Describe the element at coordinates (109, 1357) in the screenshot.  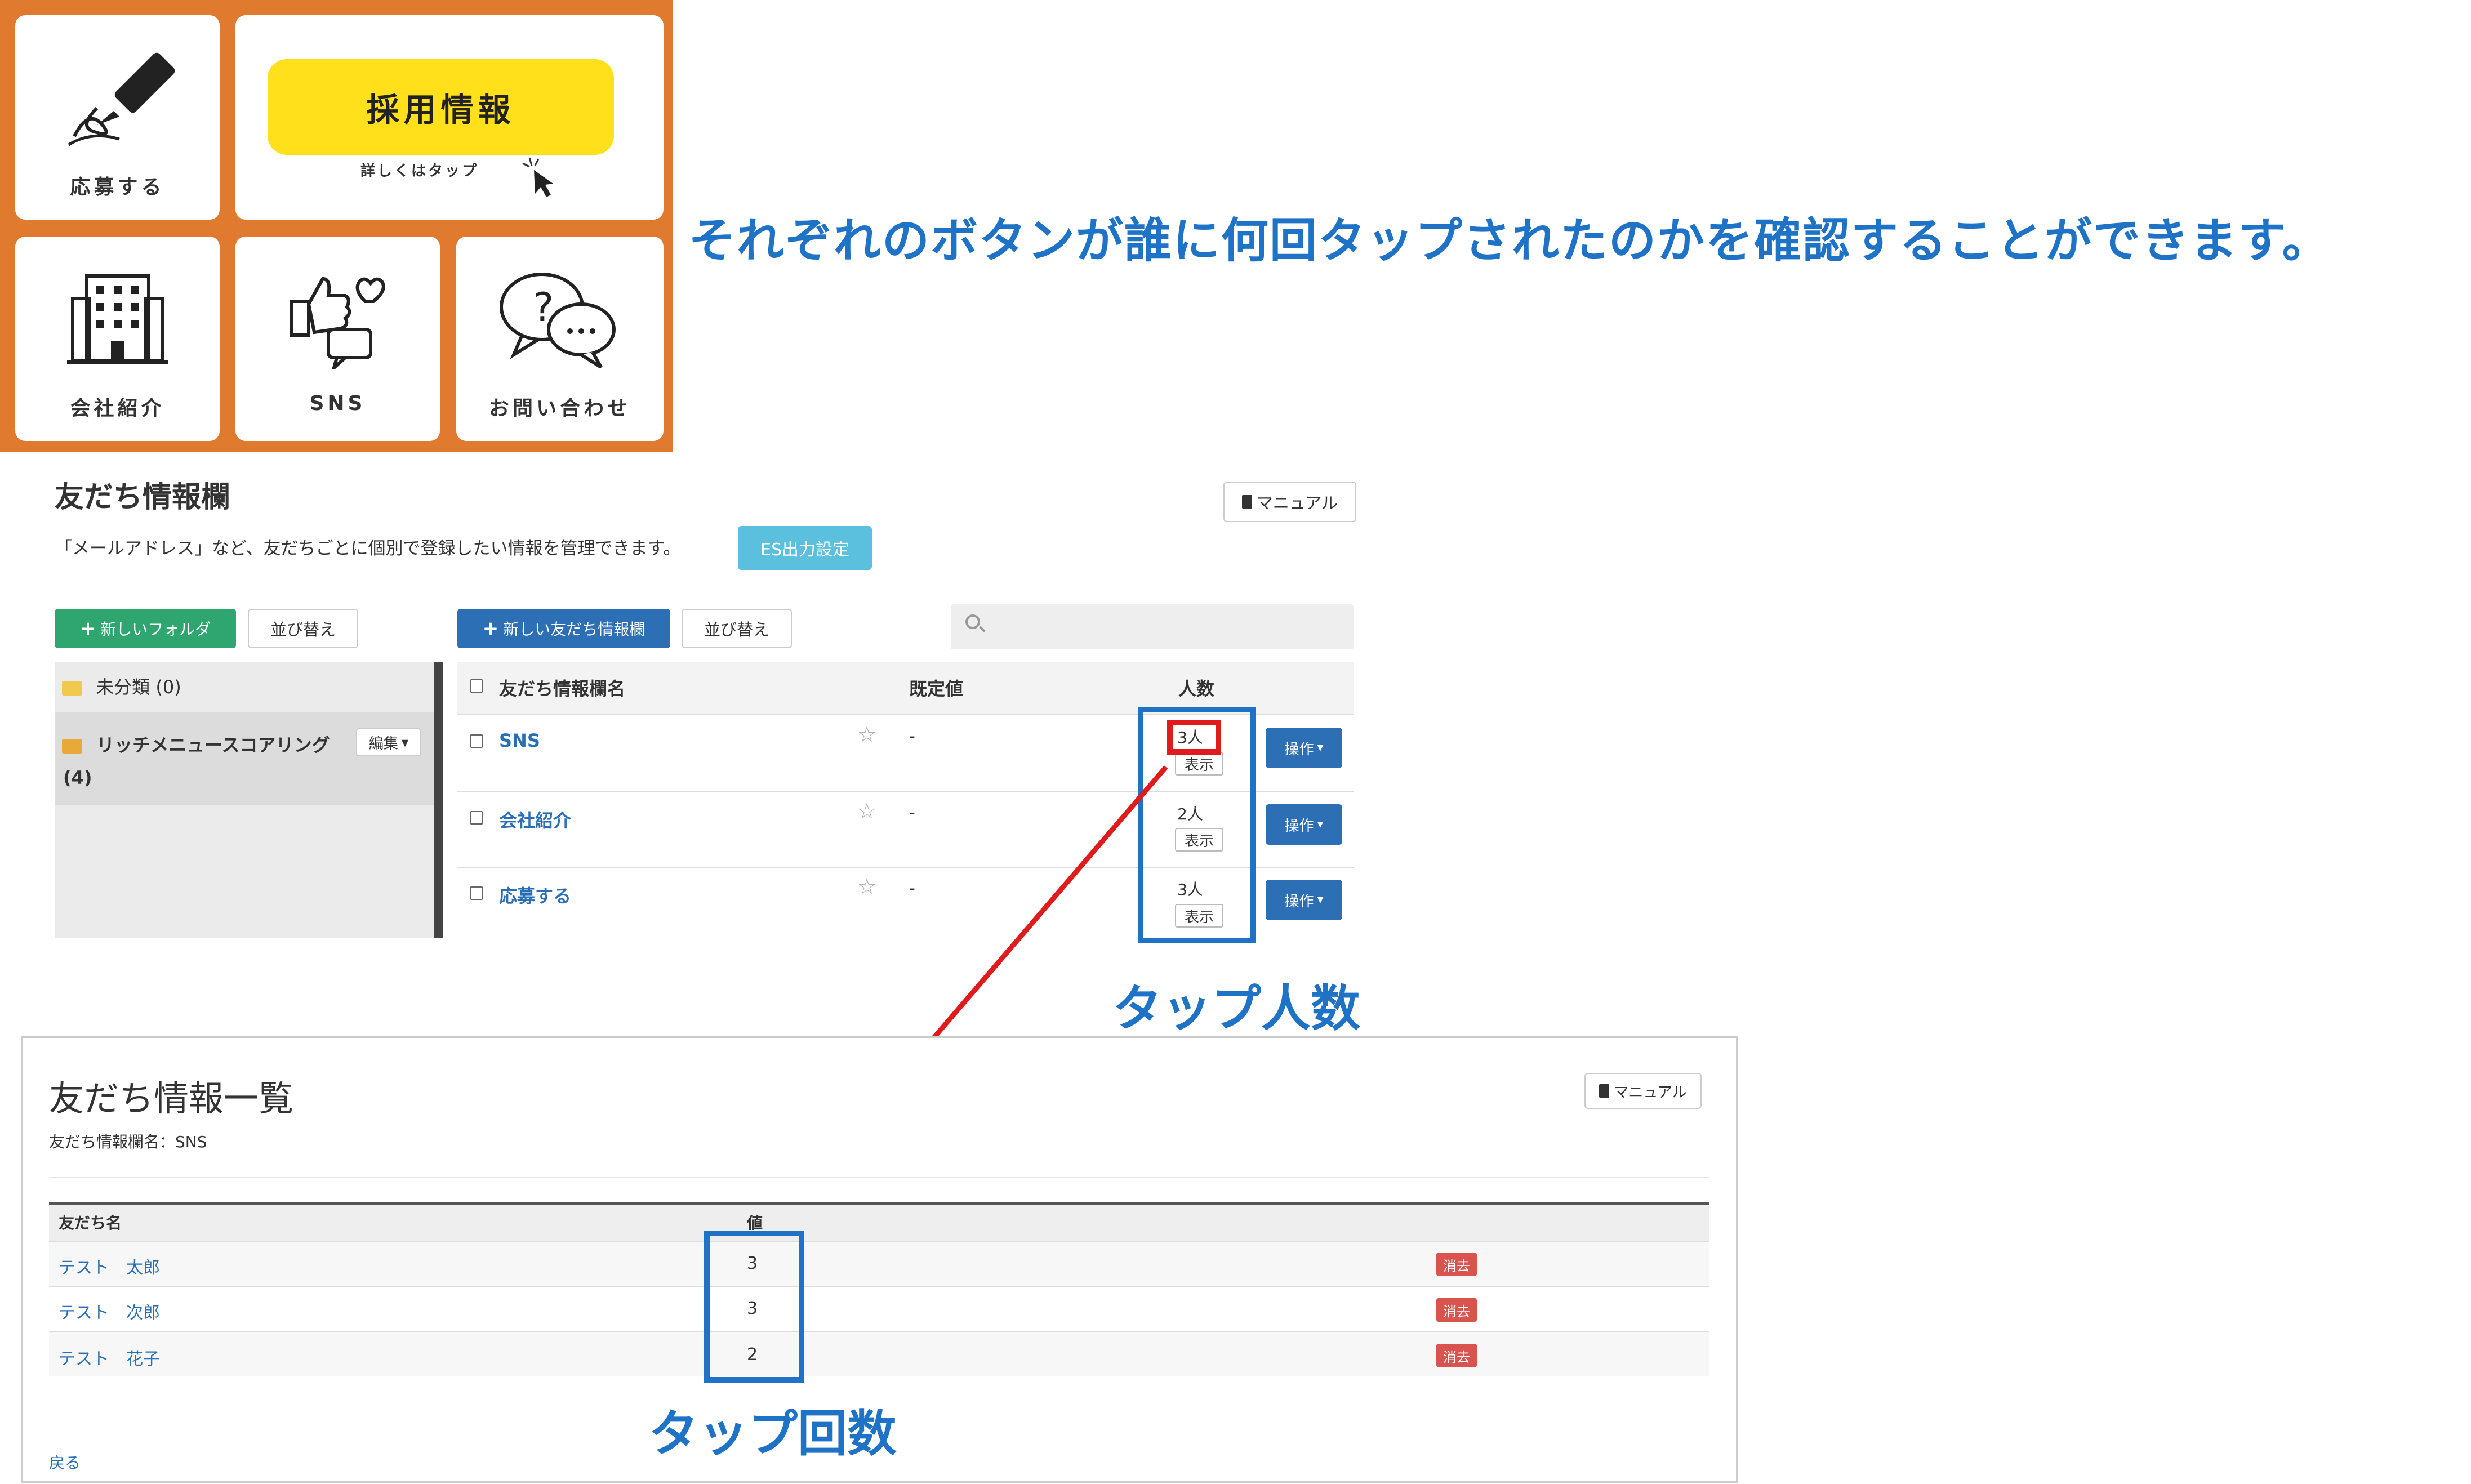
I see `friend-name-link: テスト 花子` at that location.